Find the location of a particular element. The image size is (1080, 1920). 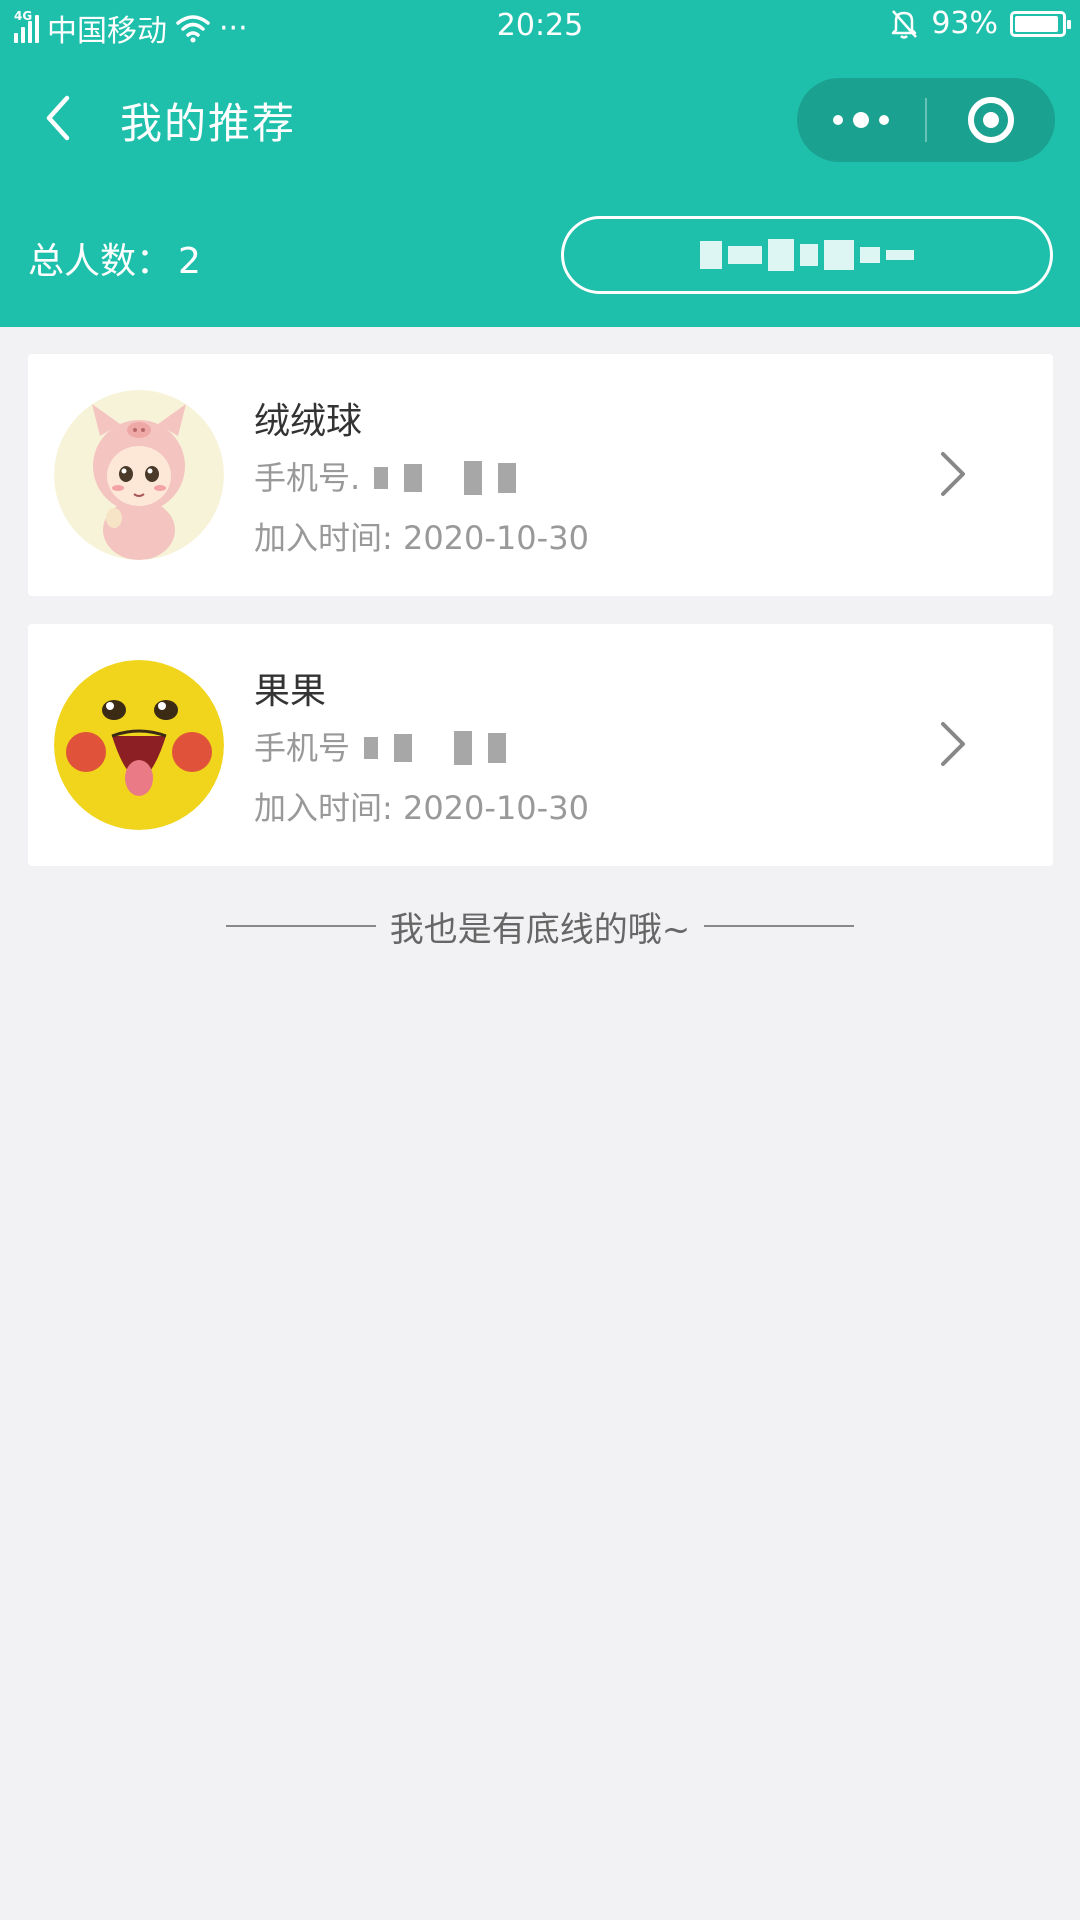

chevron-left-icon is located at coordinates (58, 118).